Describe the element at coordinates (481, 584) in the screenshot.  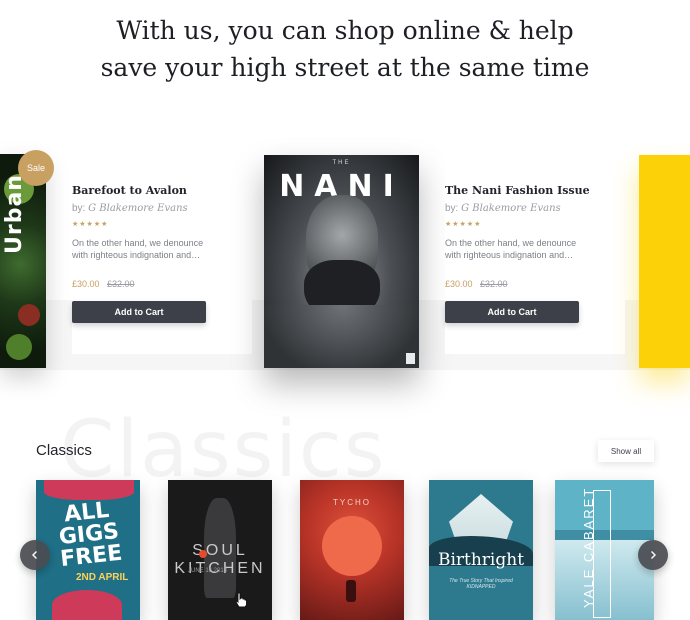
I see `cover-subtitle: The True Story That Inspired KIDNAPPED` at that location.